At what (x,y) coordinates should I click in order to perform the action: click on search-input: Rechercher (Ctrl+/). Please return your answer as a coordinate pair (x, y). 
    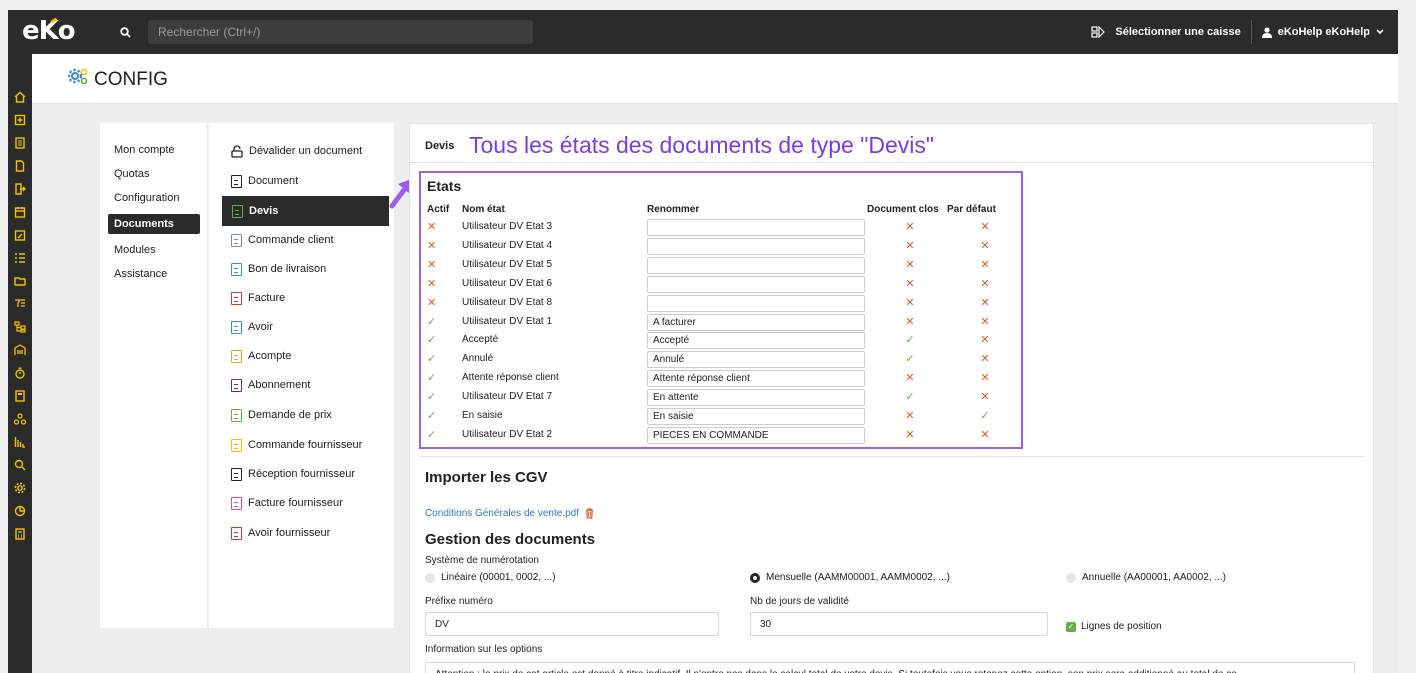
    Looking at the image, I should click on (340, 32).